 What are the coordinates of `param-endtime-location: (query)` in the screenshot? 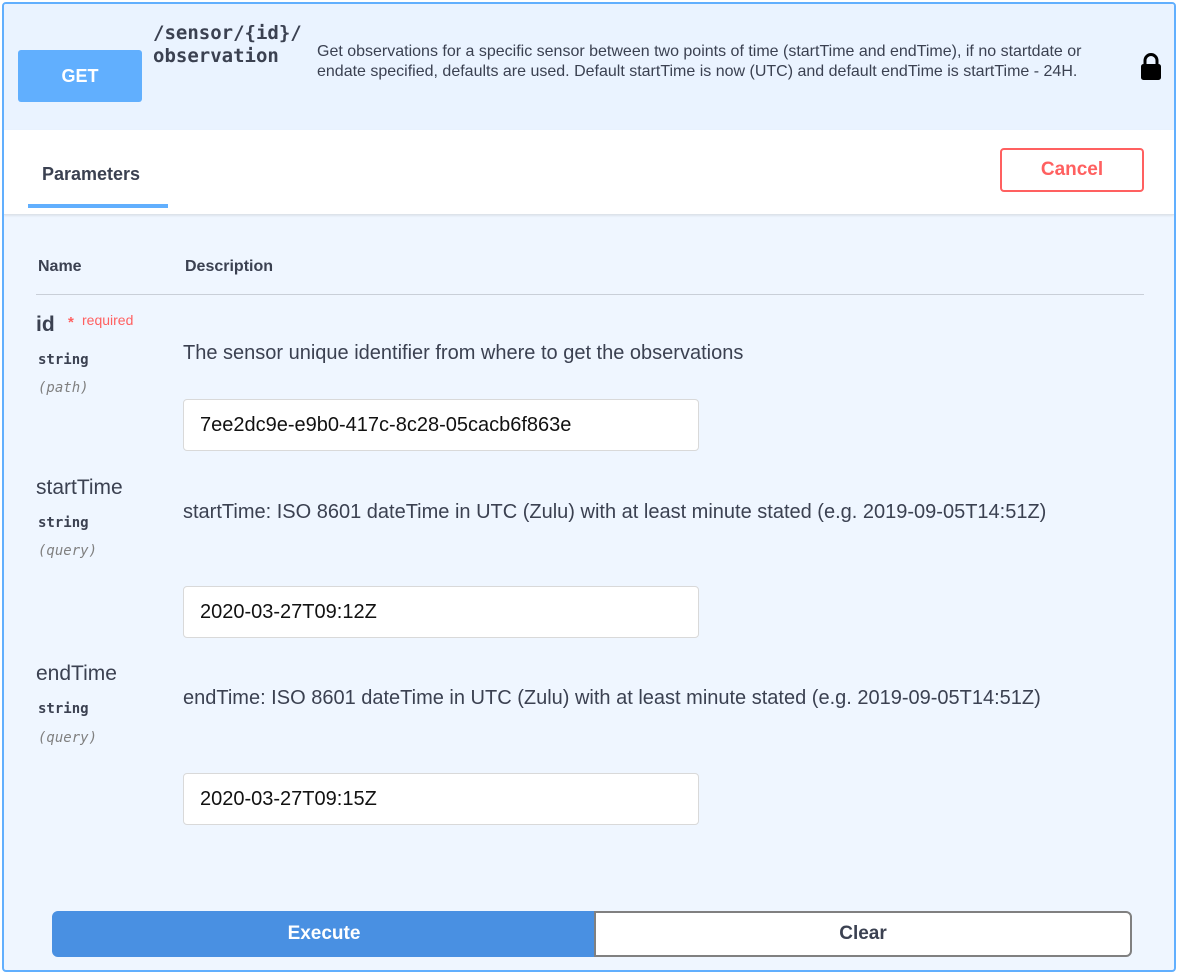 It's located at (68, 738).